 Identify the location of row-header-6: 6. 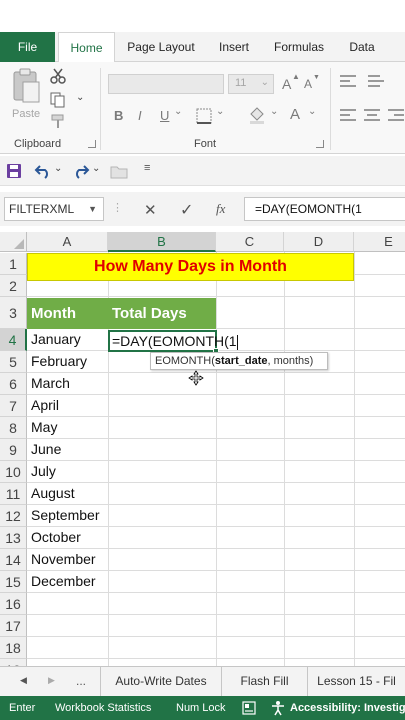
(13, 384).